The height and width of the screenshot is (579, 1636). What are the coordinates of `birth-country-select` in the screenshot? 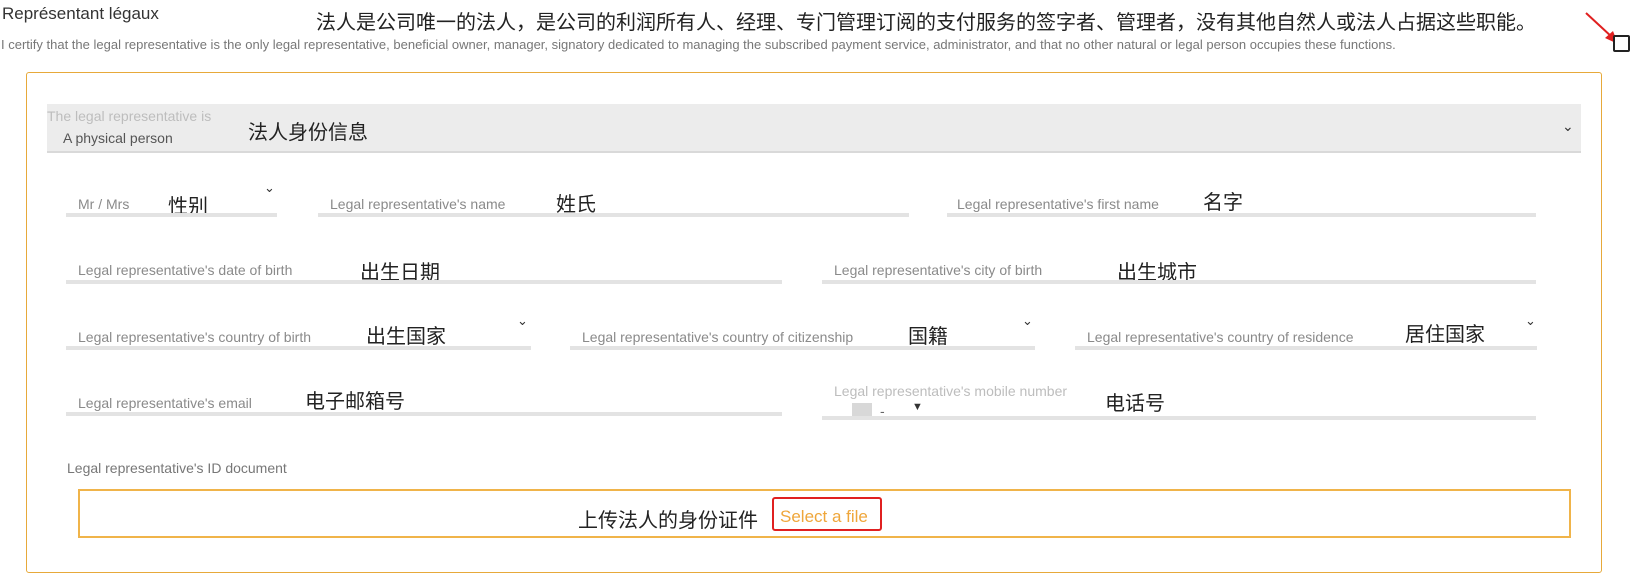 It's located at (298, 348).